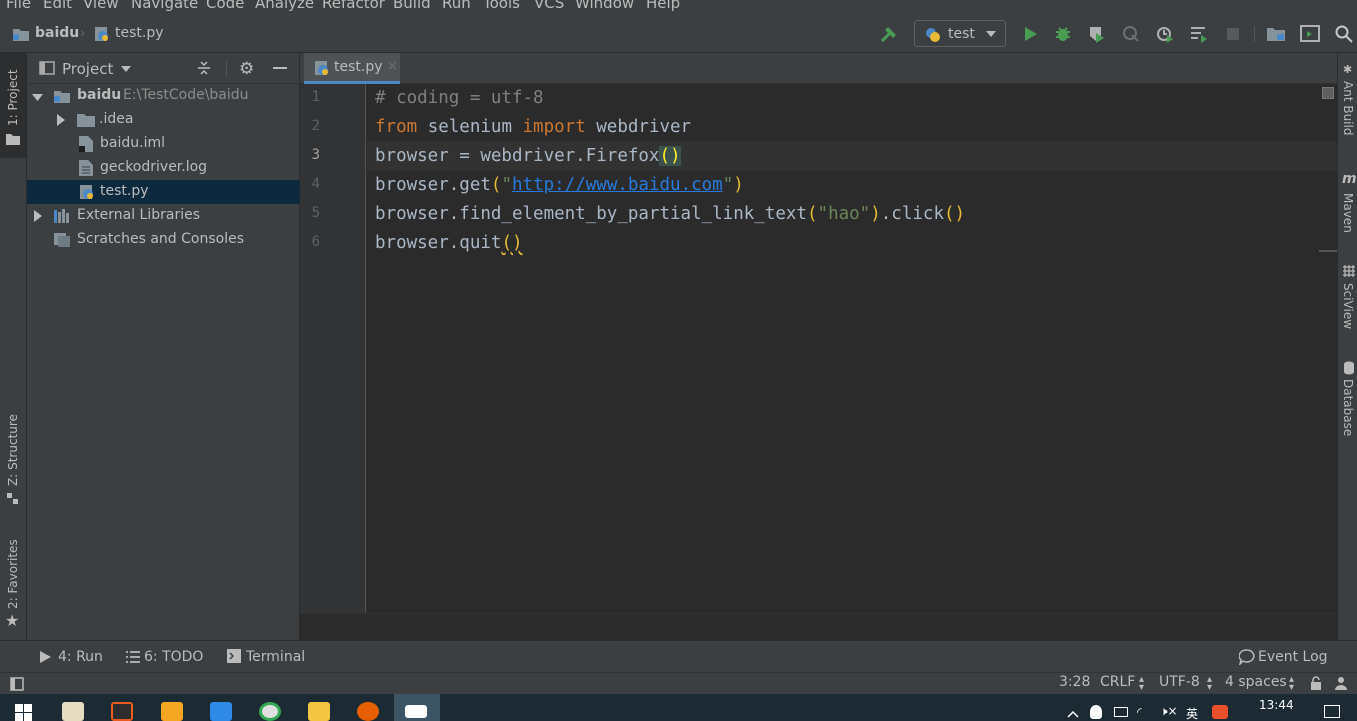  What do you see at coordinates (221, 711) in the screenshot?
I see `app-icon-blue` at bounding box center [221, 711].